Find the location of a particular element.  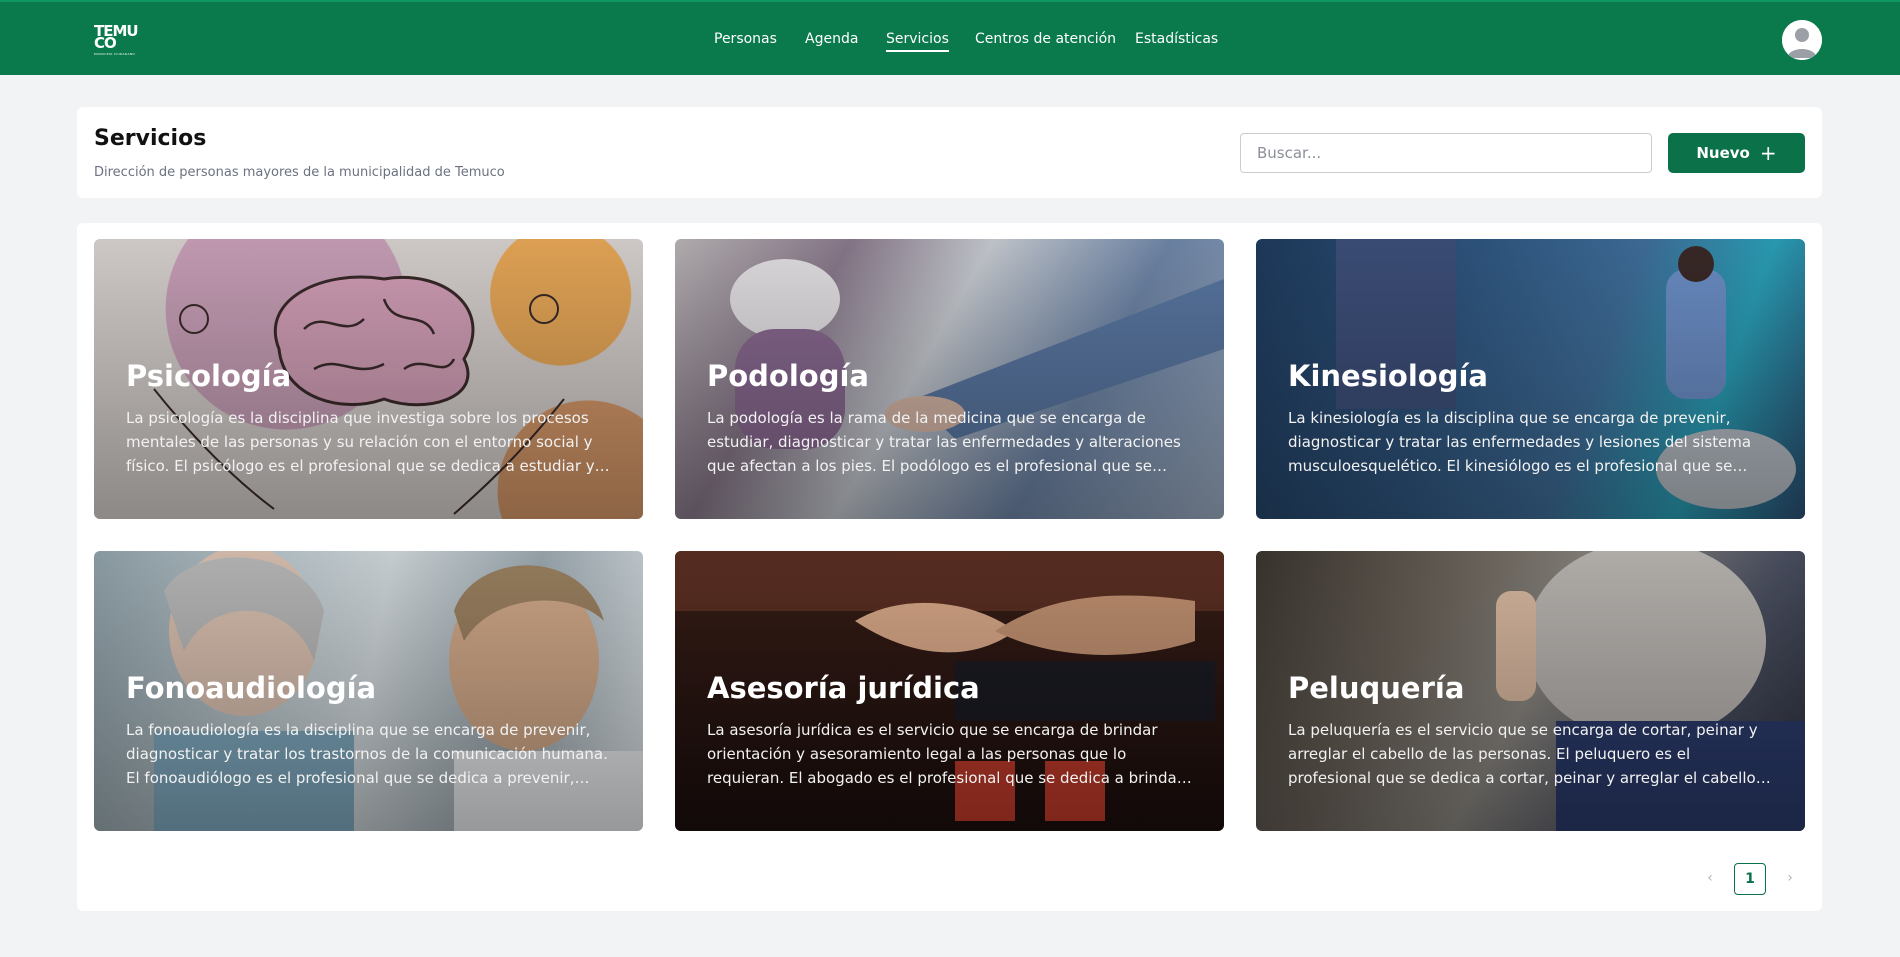

search-input is located at coordinates (1446, 153).